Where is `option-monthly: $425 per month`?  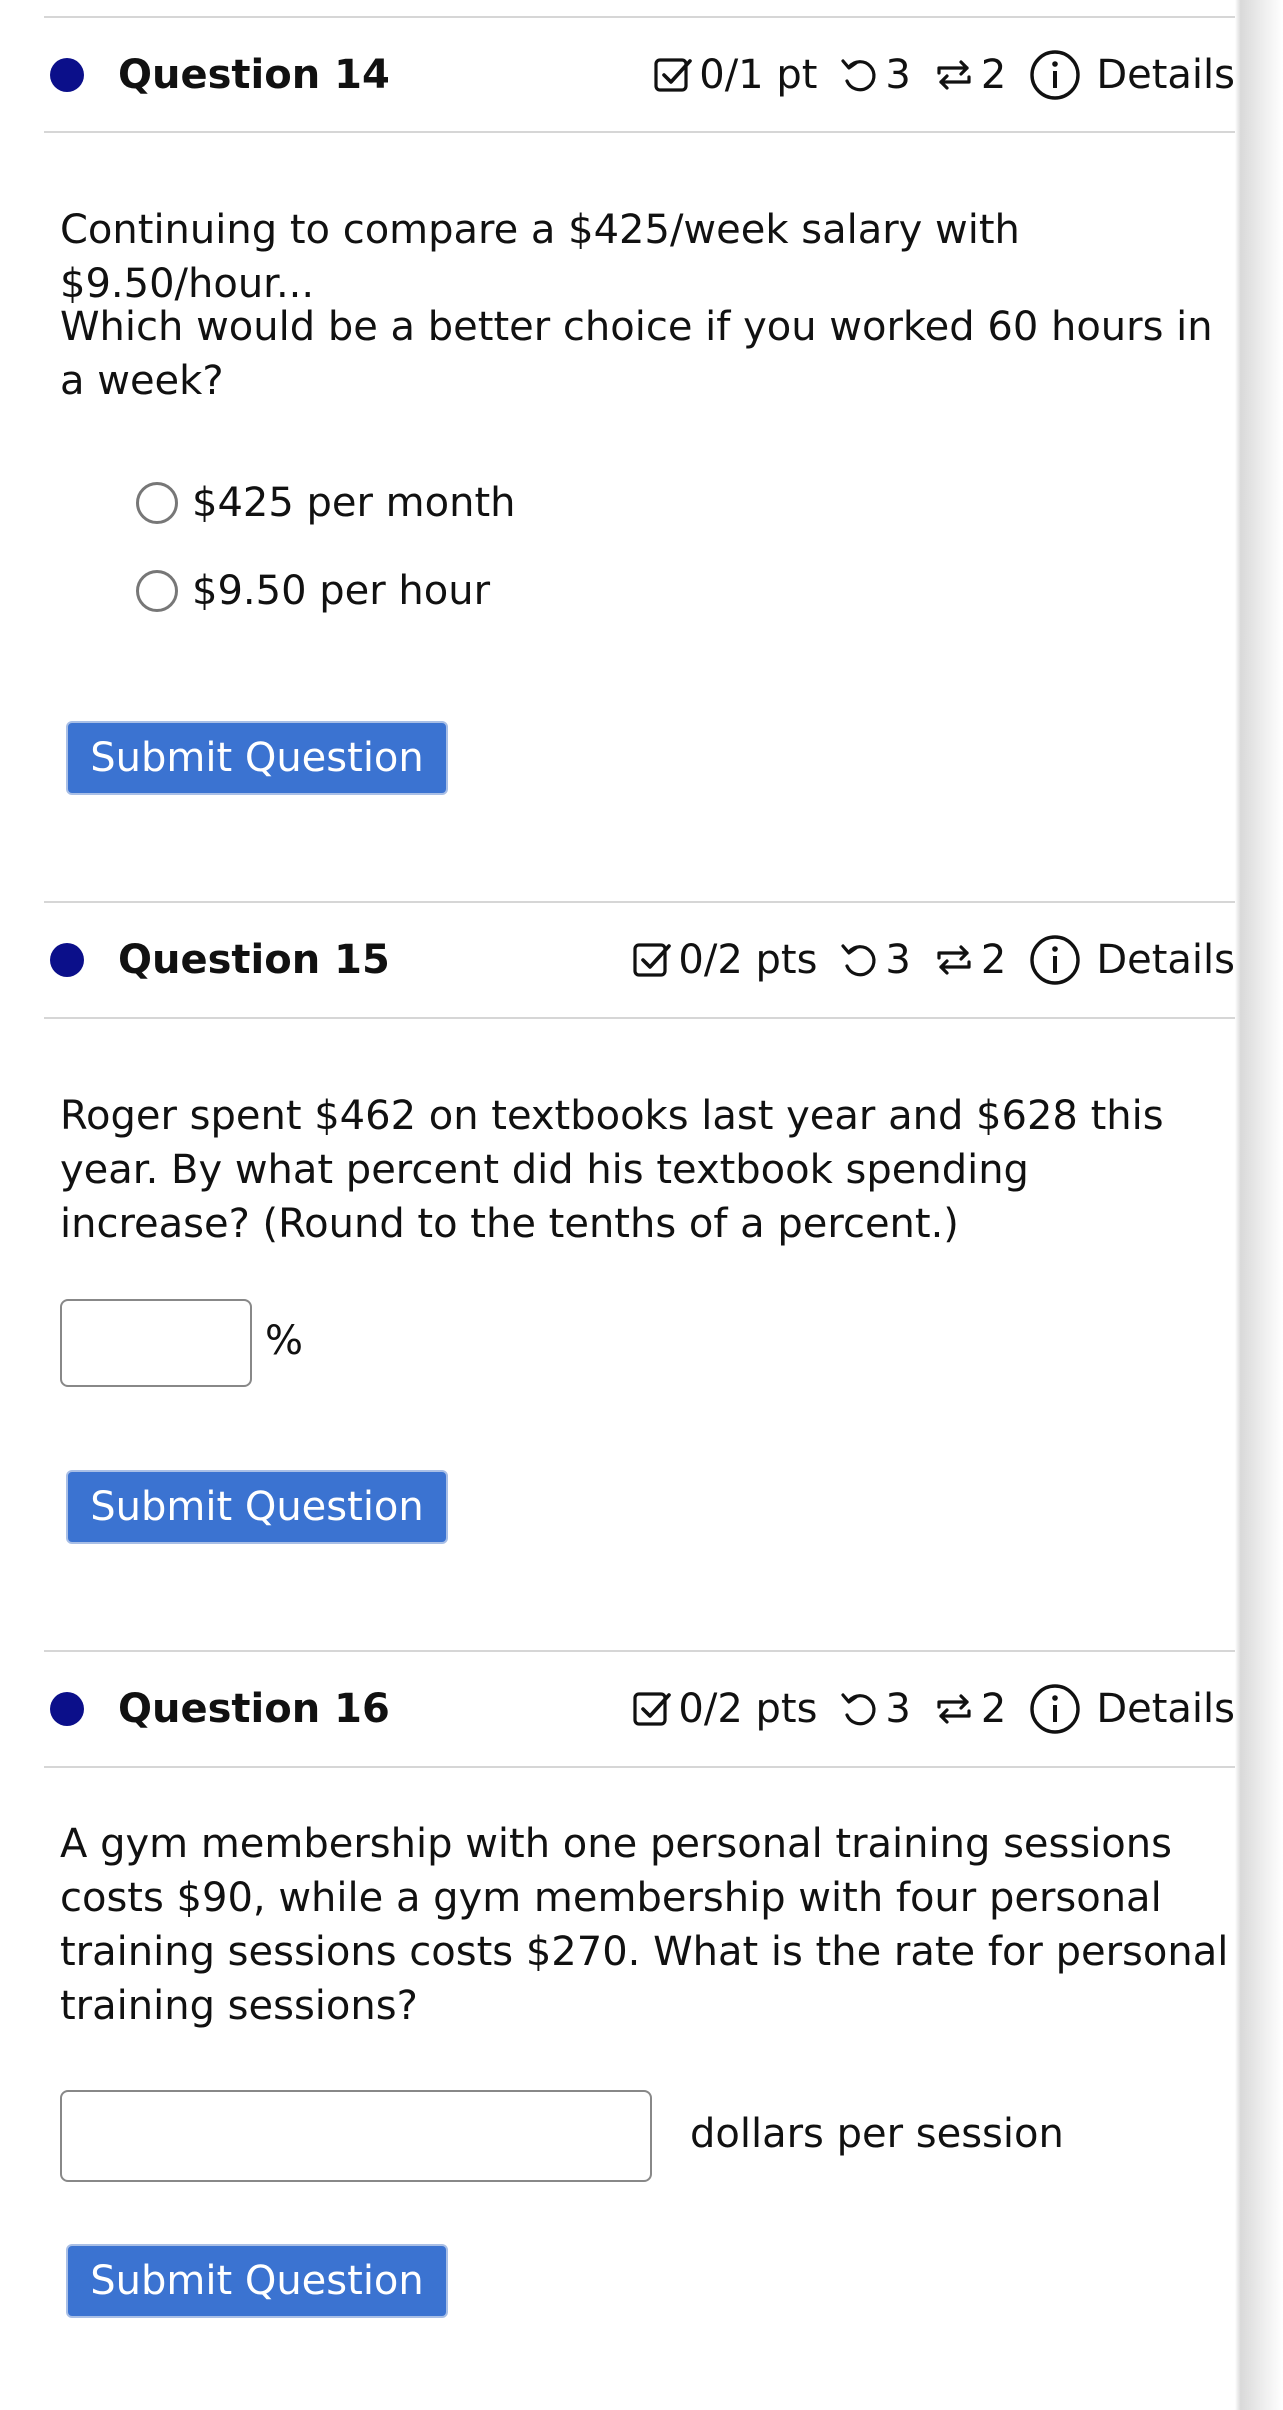 option-monthly: $425 per month is located at coordinates (326, 503).